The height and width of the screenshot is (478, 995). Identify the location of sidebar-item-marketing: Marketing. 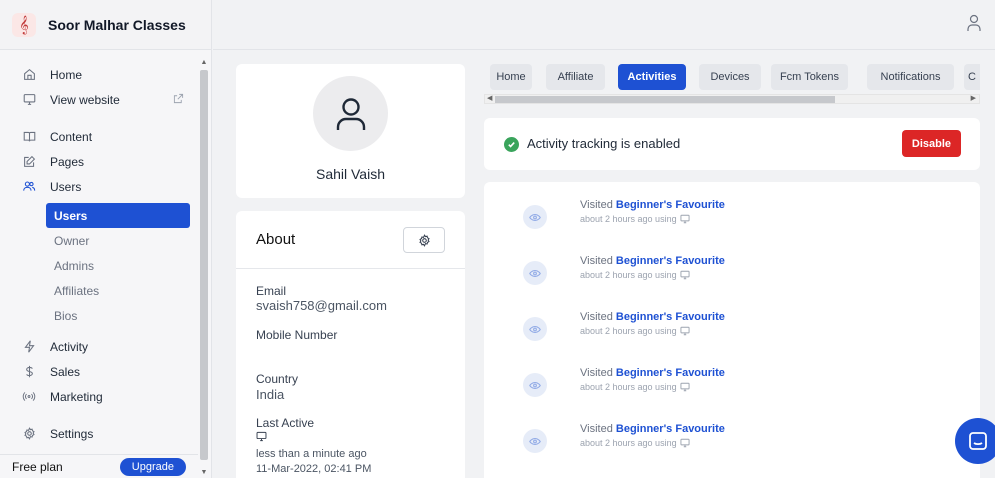
(99, 396).